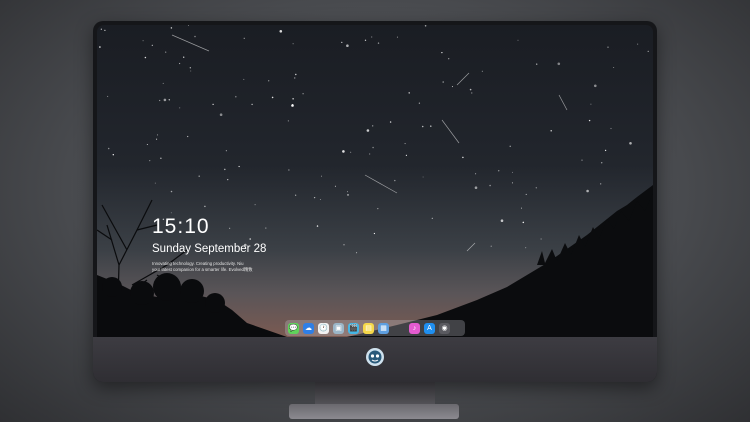 The width and height of the screenshot is (750, 422). What do you see at coordinates (414, 328) in the screenshot?
I see `itunes-icon: ♪` at bounding box center [414, 328].